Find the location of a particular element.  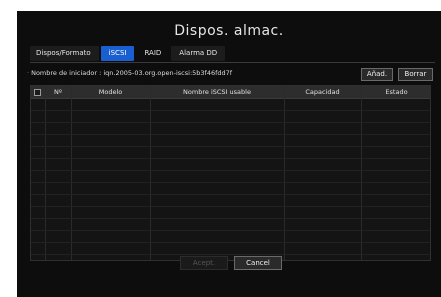

tab-bar: Dispos/Formato iSCSI RAID Alarma DD is located at coordinates (128, 53).